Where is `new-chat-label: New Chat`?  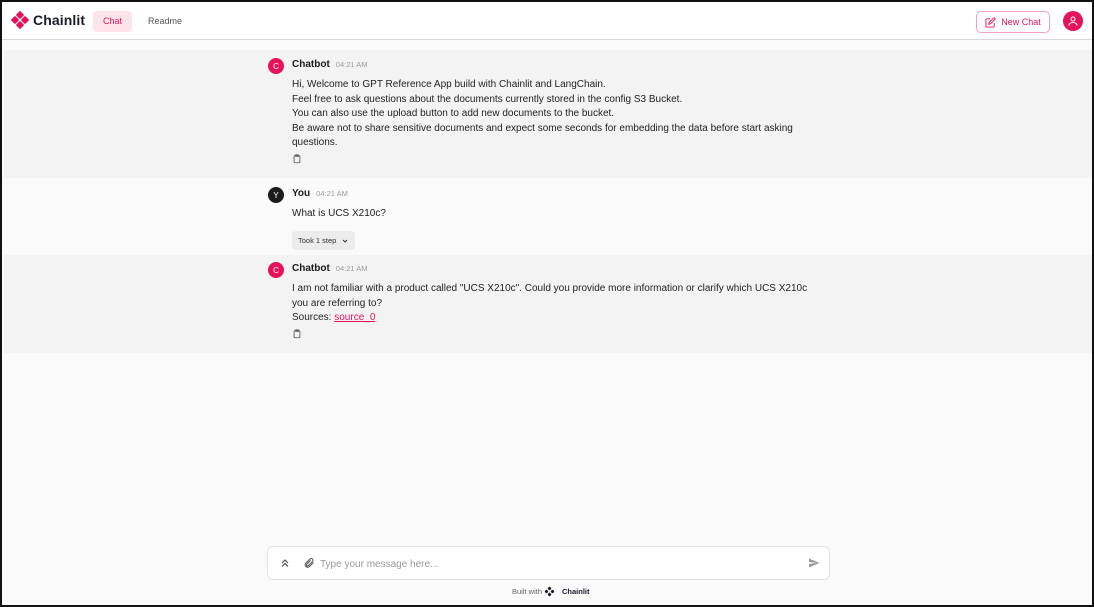 new-chat-label: New Chat is located at coordinates (1021, 22).